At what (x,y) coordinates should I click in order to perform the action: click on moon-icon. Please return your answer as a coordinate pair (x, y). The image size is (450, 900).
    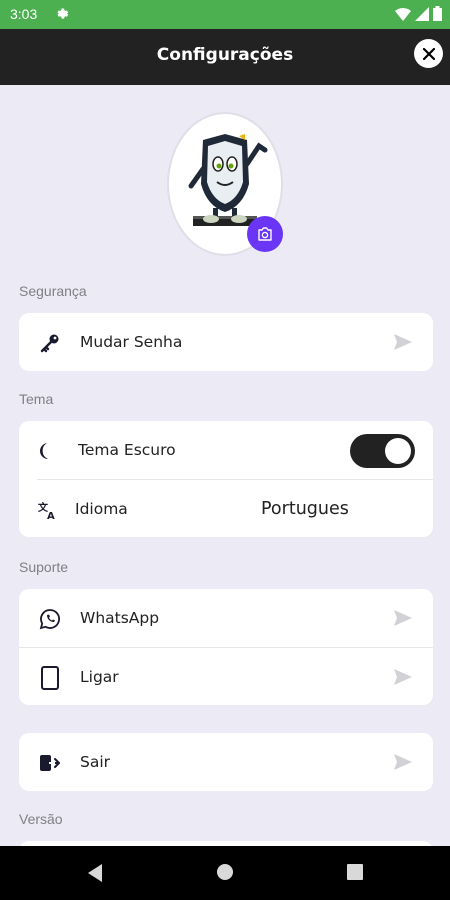
    Looking at the image, I should click on (48, 451).